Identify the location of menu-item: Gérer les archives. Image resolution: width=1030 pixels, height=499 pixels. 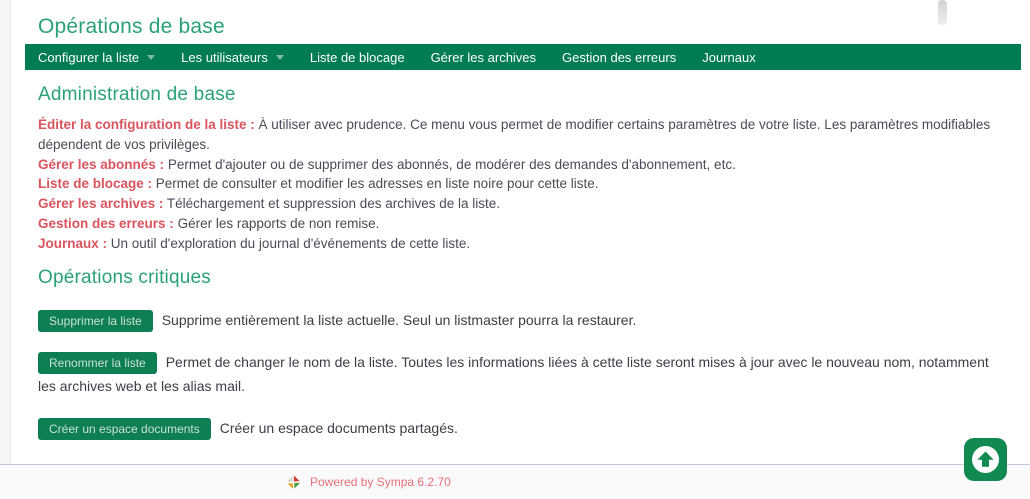
(483, 57).